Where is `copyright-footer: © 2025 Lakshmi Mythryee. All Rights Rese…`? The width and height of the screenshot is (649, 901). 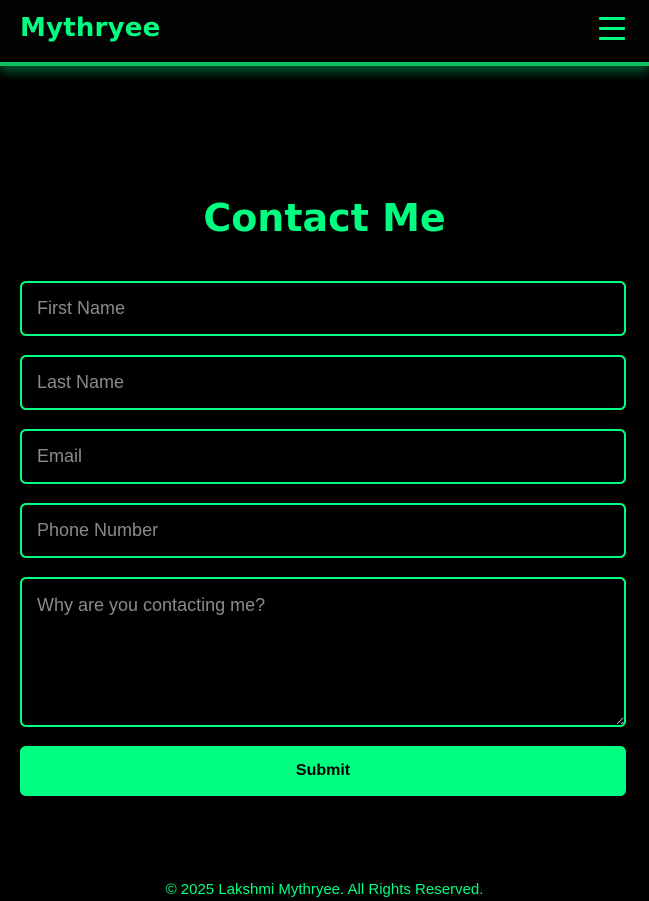 copyright-footer: © 2025 Lakshmi Mythryee. All Rights Rese… is located at coordinates (324, 889).